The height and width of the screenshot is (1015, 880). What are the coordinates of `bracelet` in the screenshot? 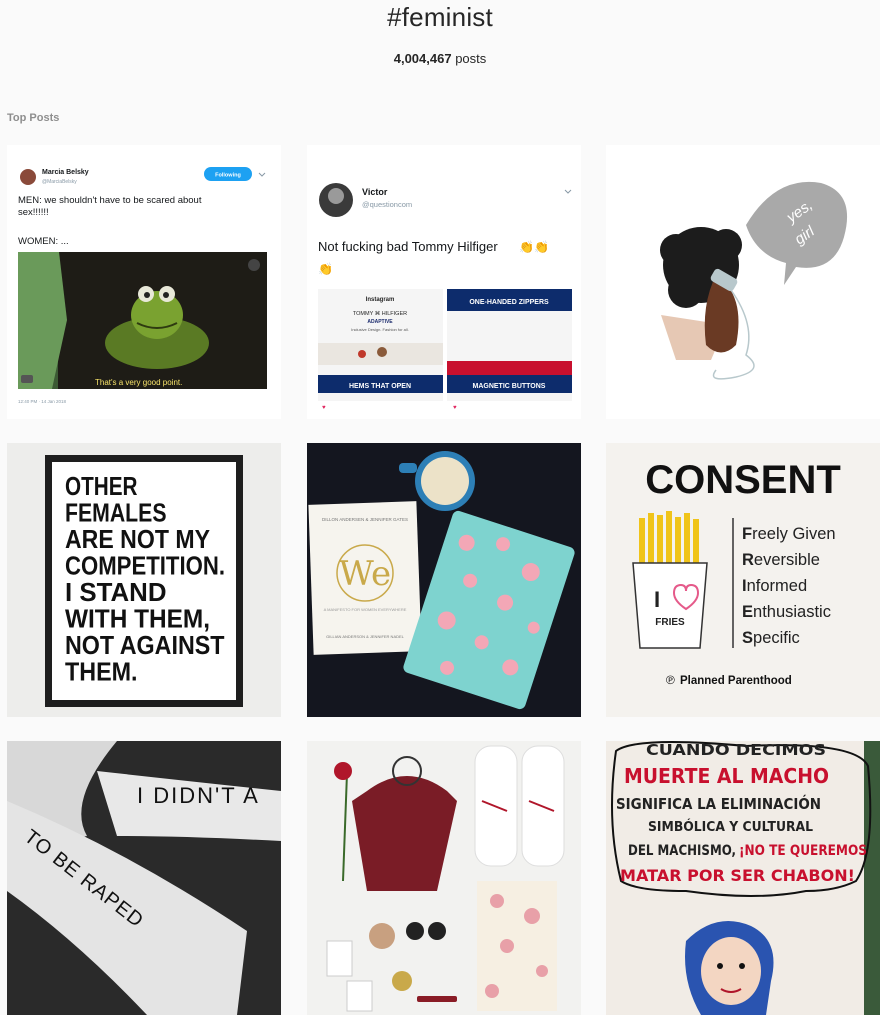 It's located at (402, 981).